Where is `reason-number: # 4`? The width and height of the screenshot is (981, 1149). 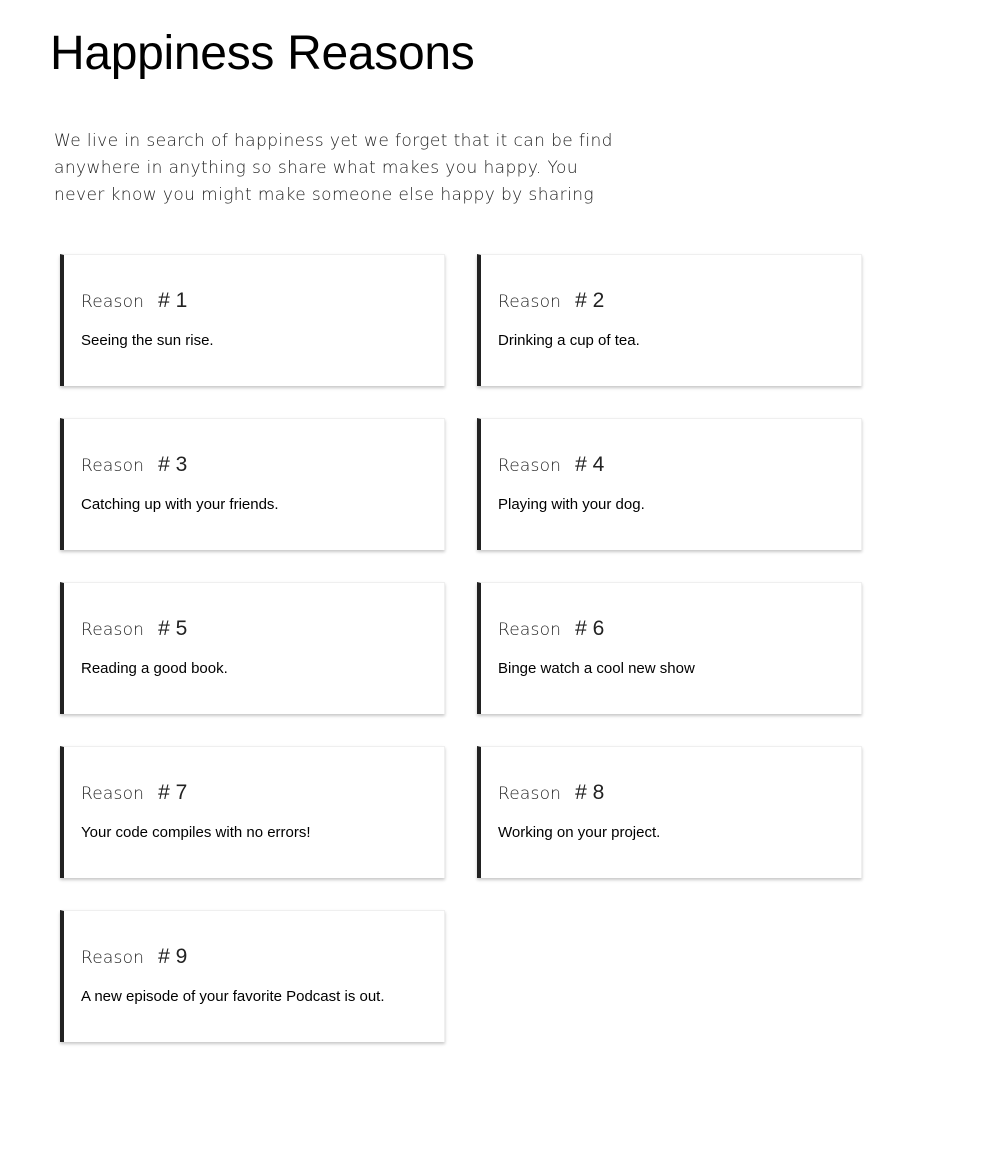 reason-number: # 4 is located at coordinates (590, 464).